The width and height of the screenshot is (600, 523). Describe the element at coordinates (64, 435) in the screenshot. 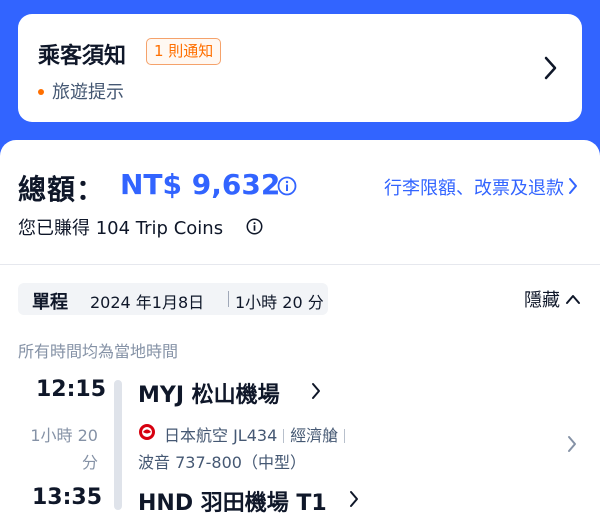

I see `flight-duration: 1小時 20` at that location.